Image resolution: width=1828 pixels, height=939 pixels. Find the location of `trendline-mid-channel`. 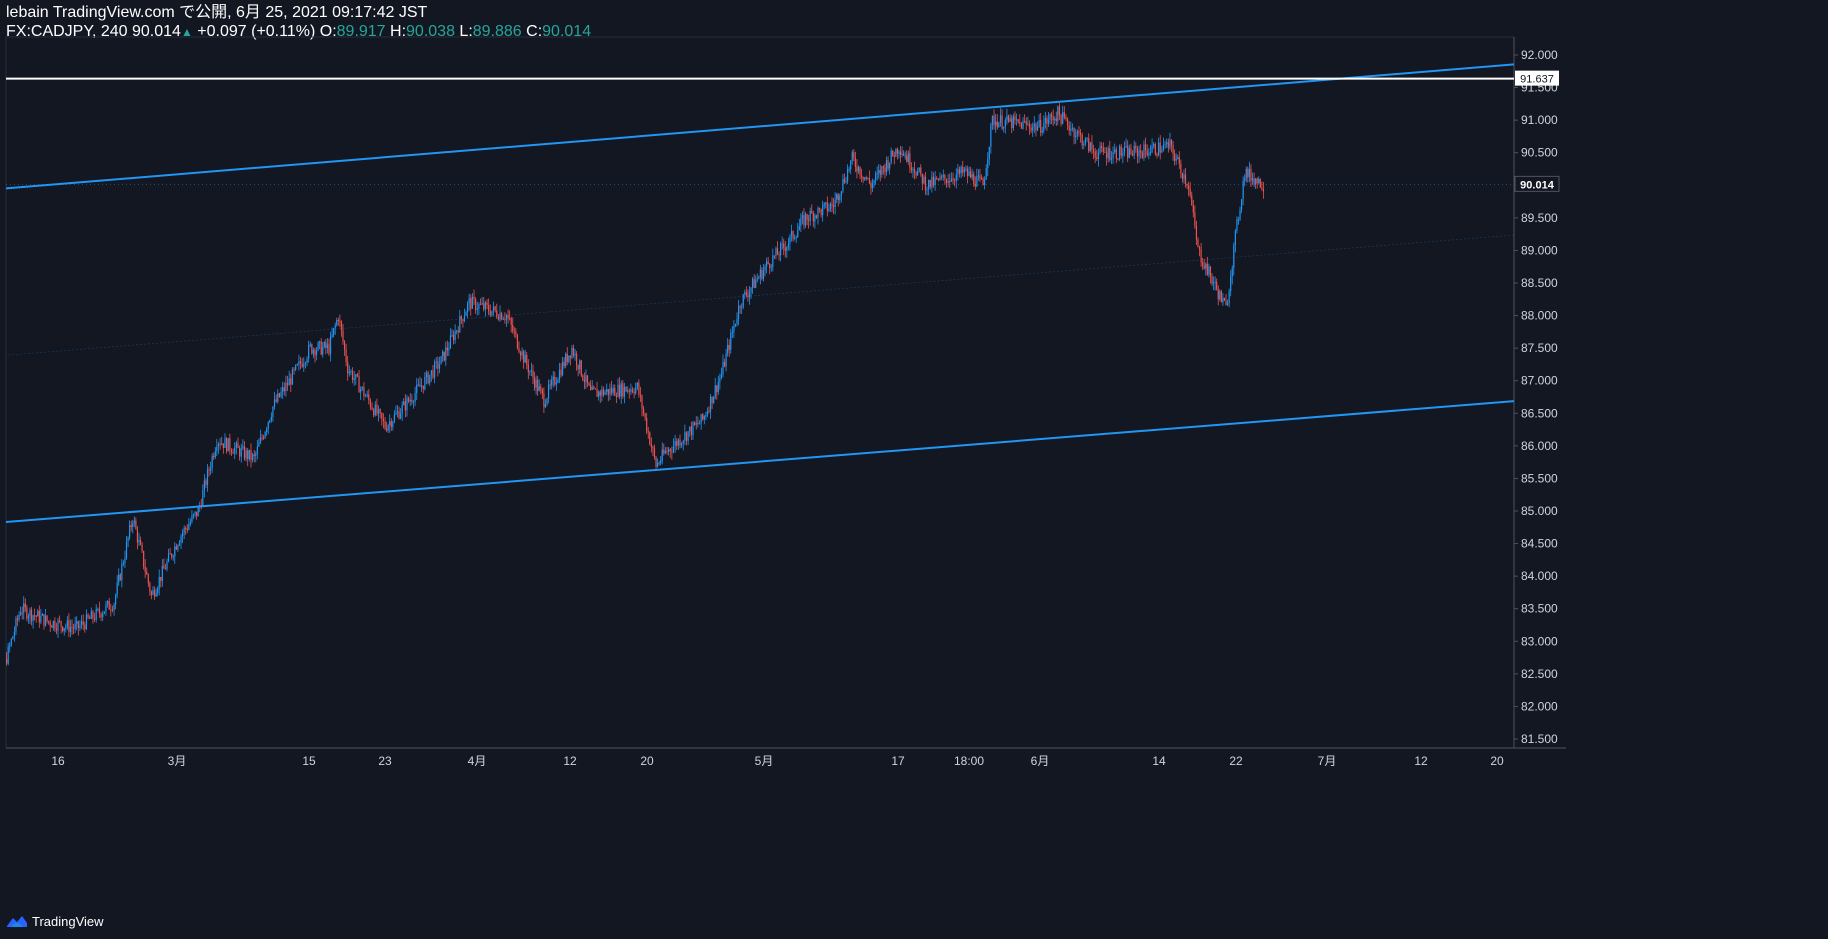

trendline-mid-channel is located at coordinates (760, 295).